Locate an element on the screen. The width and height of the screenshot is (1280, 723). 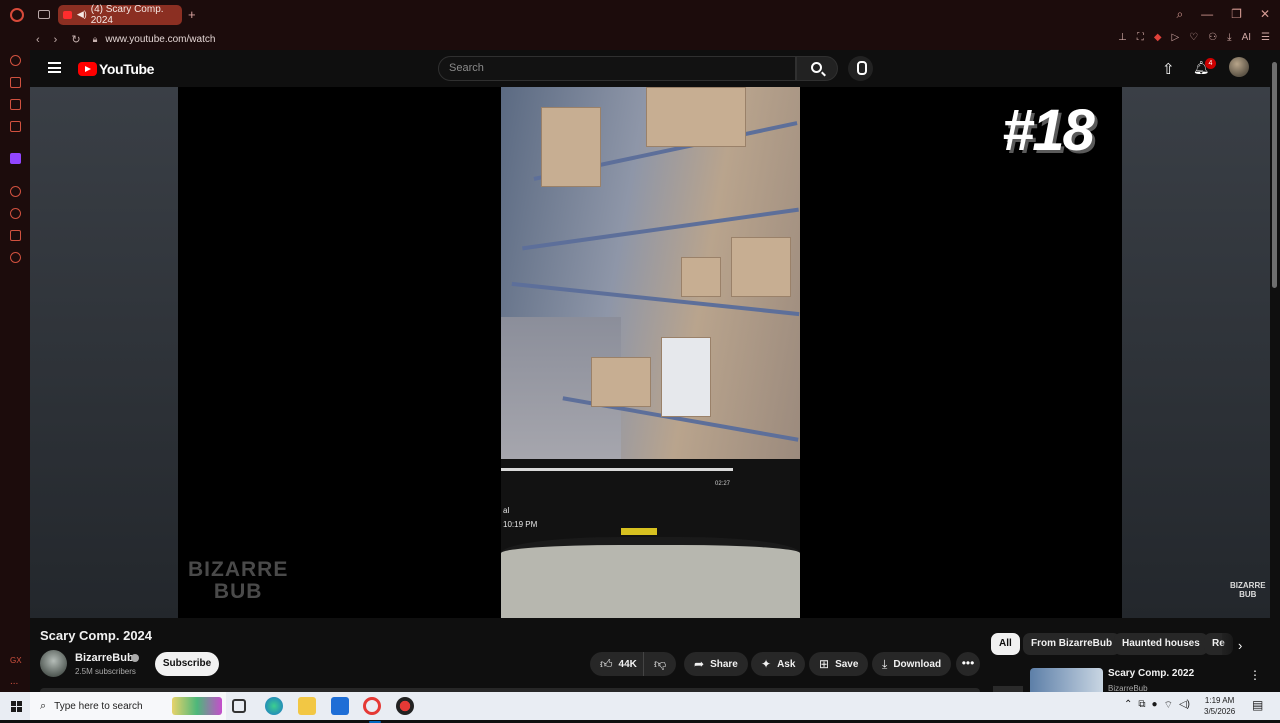
file-explorer-icon is located at coordinates (307, 706).